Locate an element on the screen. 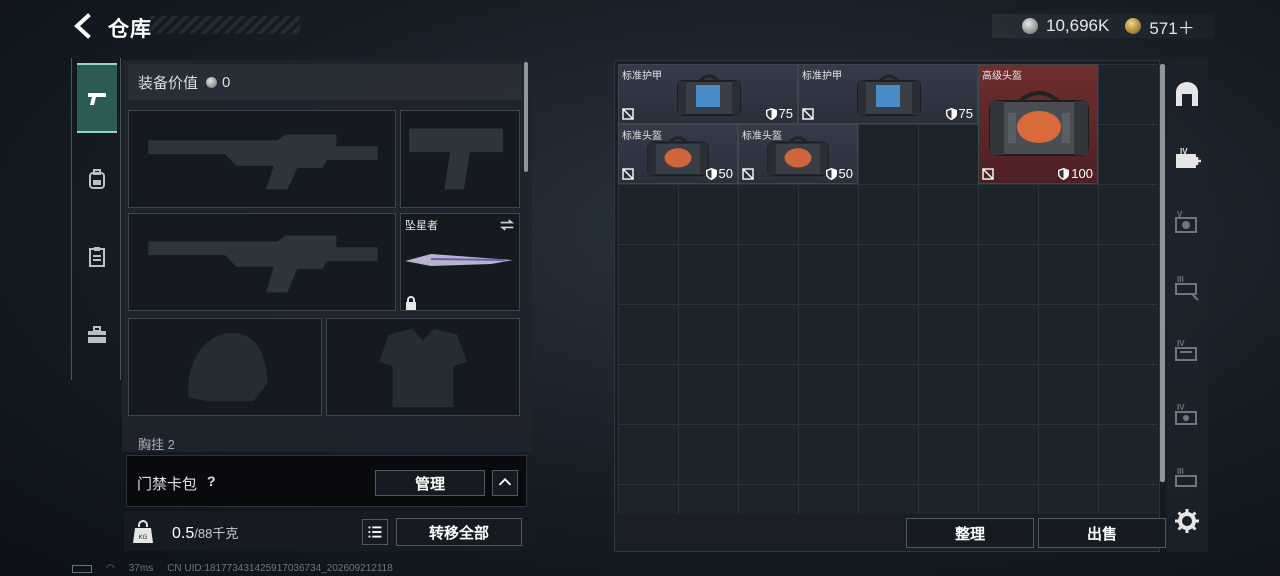 The width and height of the screenshot is (1280, 576). helmet-silhouette-icon is located at coordinates (228, 367).